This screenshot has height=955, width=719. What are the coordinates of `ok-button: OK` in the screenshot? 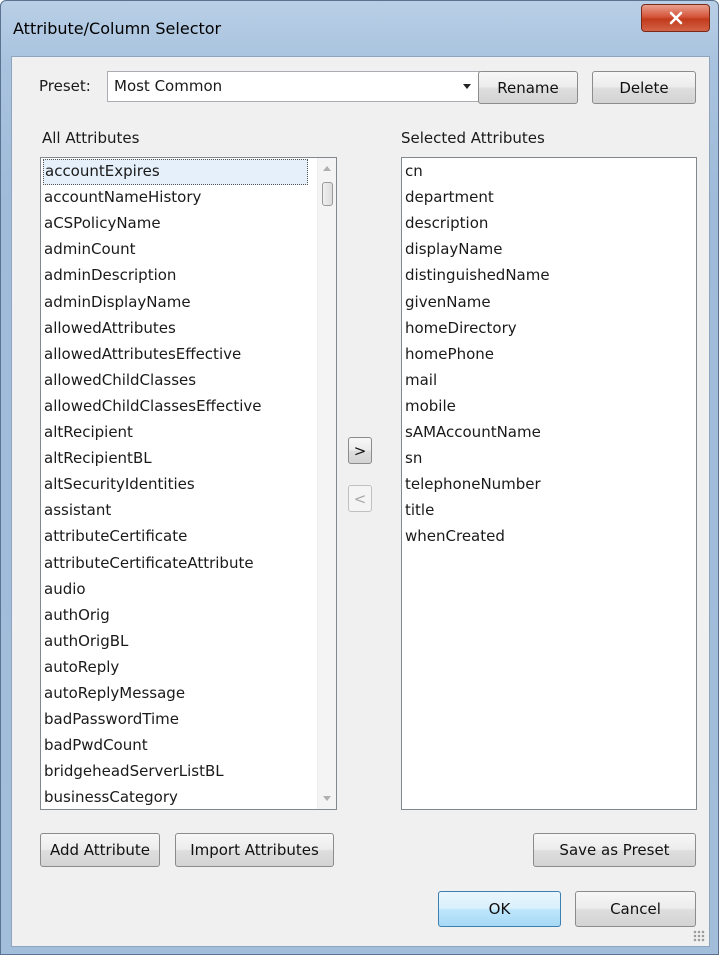 It's located at (499, 909).